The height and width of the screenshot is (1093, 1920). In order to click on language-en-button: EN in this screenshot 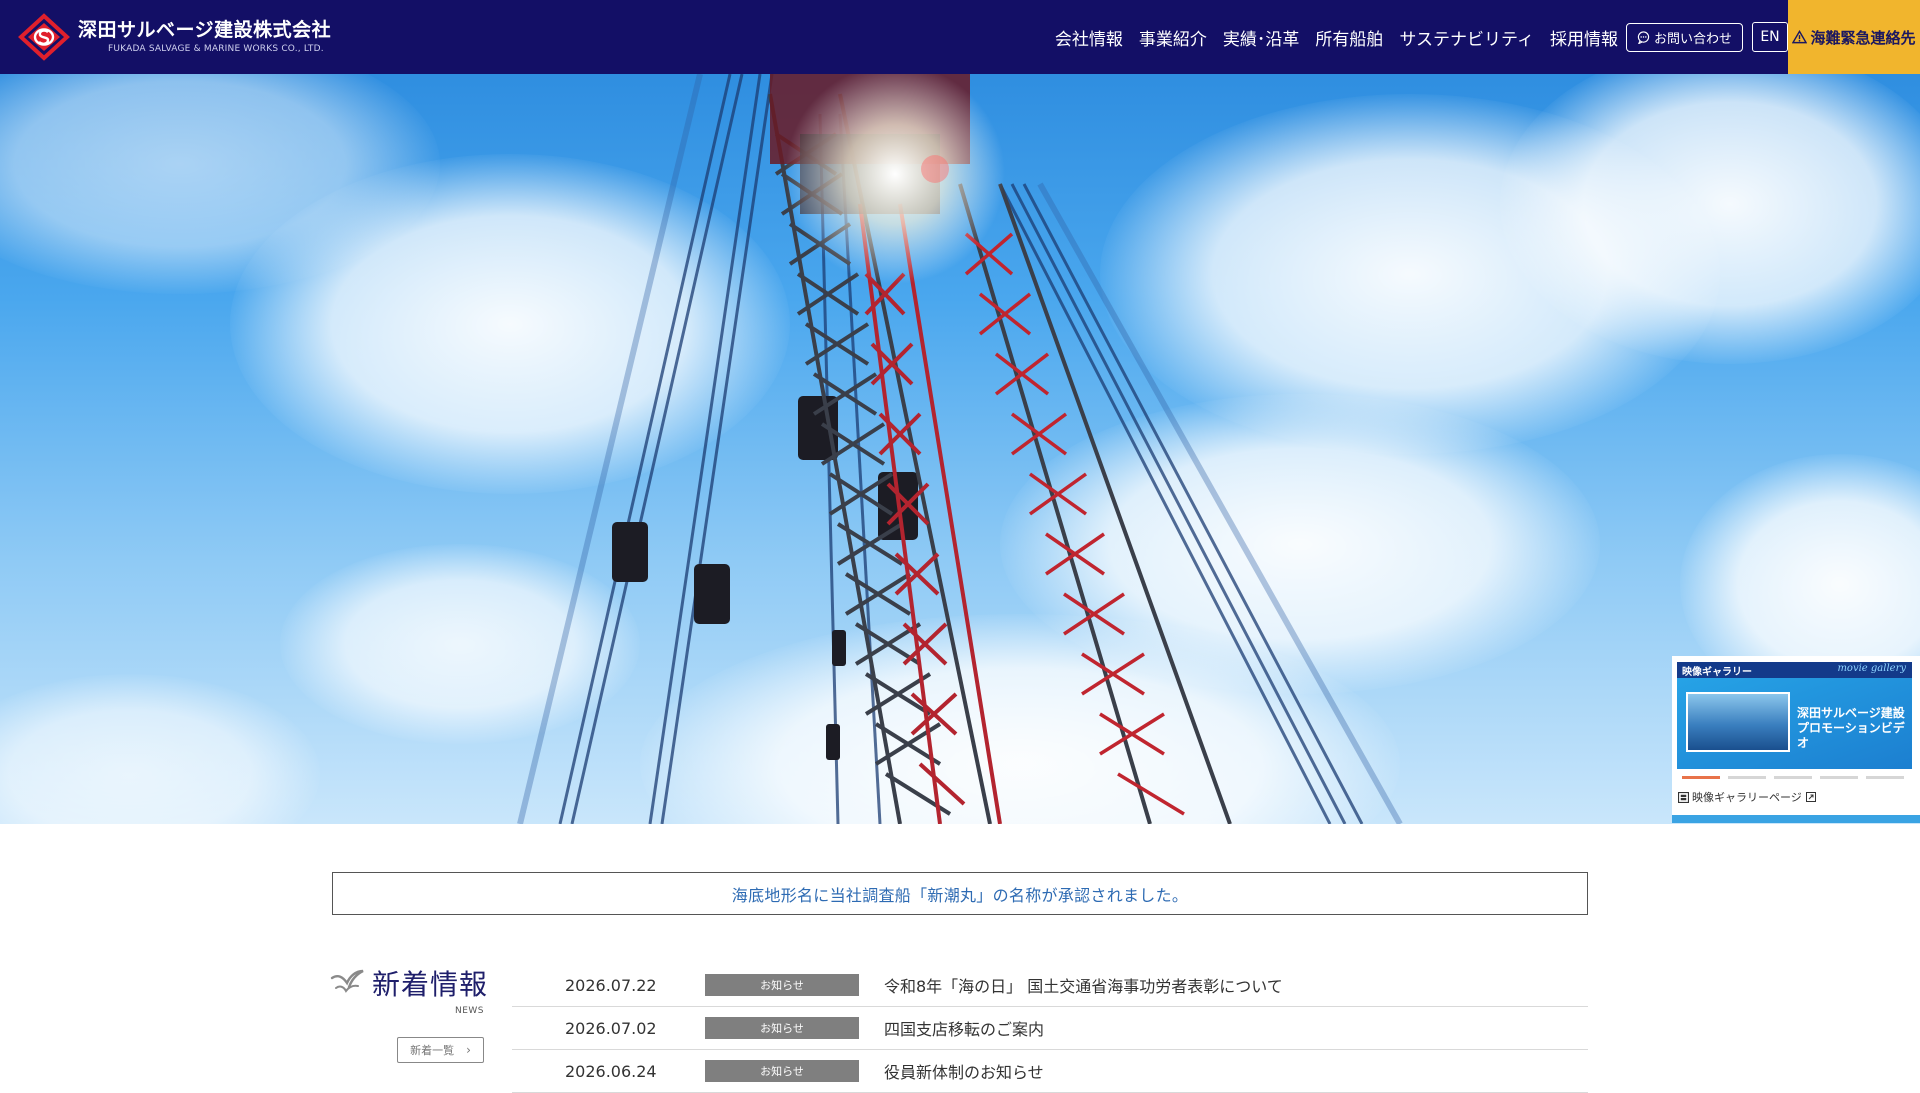, I will do `click(1770, 37)`.